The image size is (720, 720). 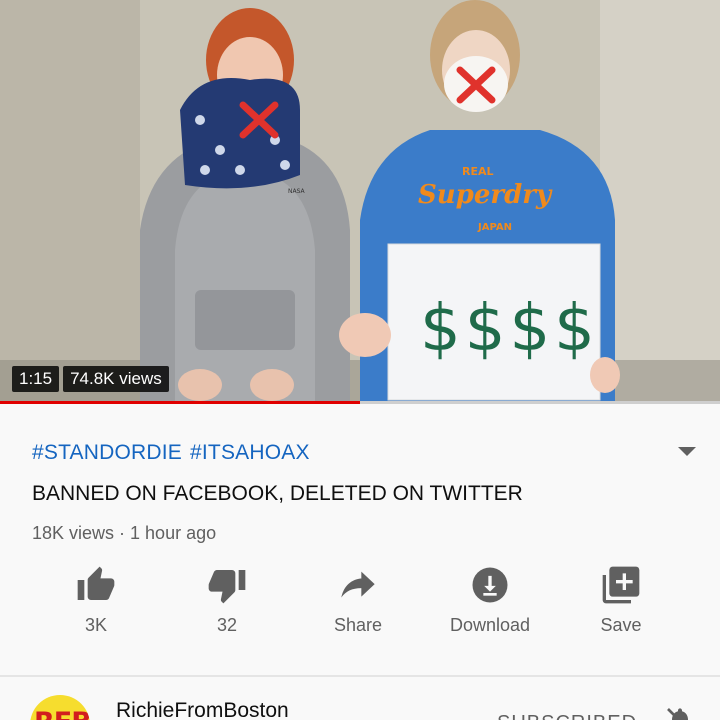 What do you see at coordinates (567, 716) in the screenshot?
I see `subscribed-button: SUBSCRIBED` at bounding box center [567, 716].